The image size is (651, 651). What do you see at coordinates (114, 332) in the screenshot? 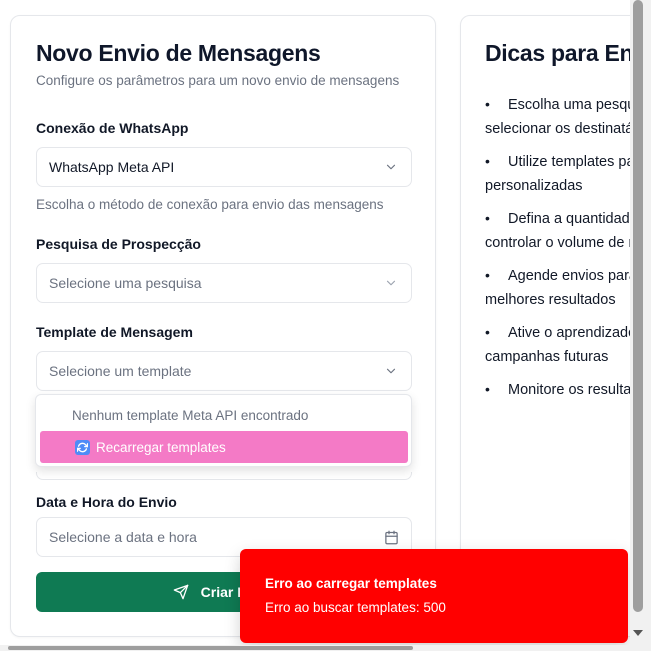
I see `template-label: Template de Mensagem` at bounding box center [114, 332].